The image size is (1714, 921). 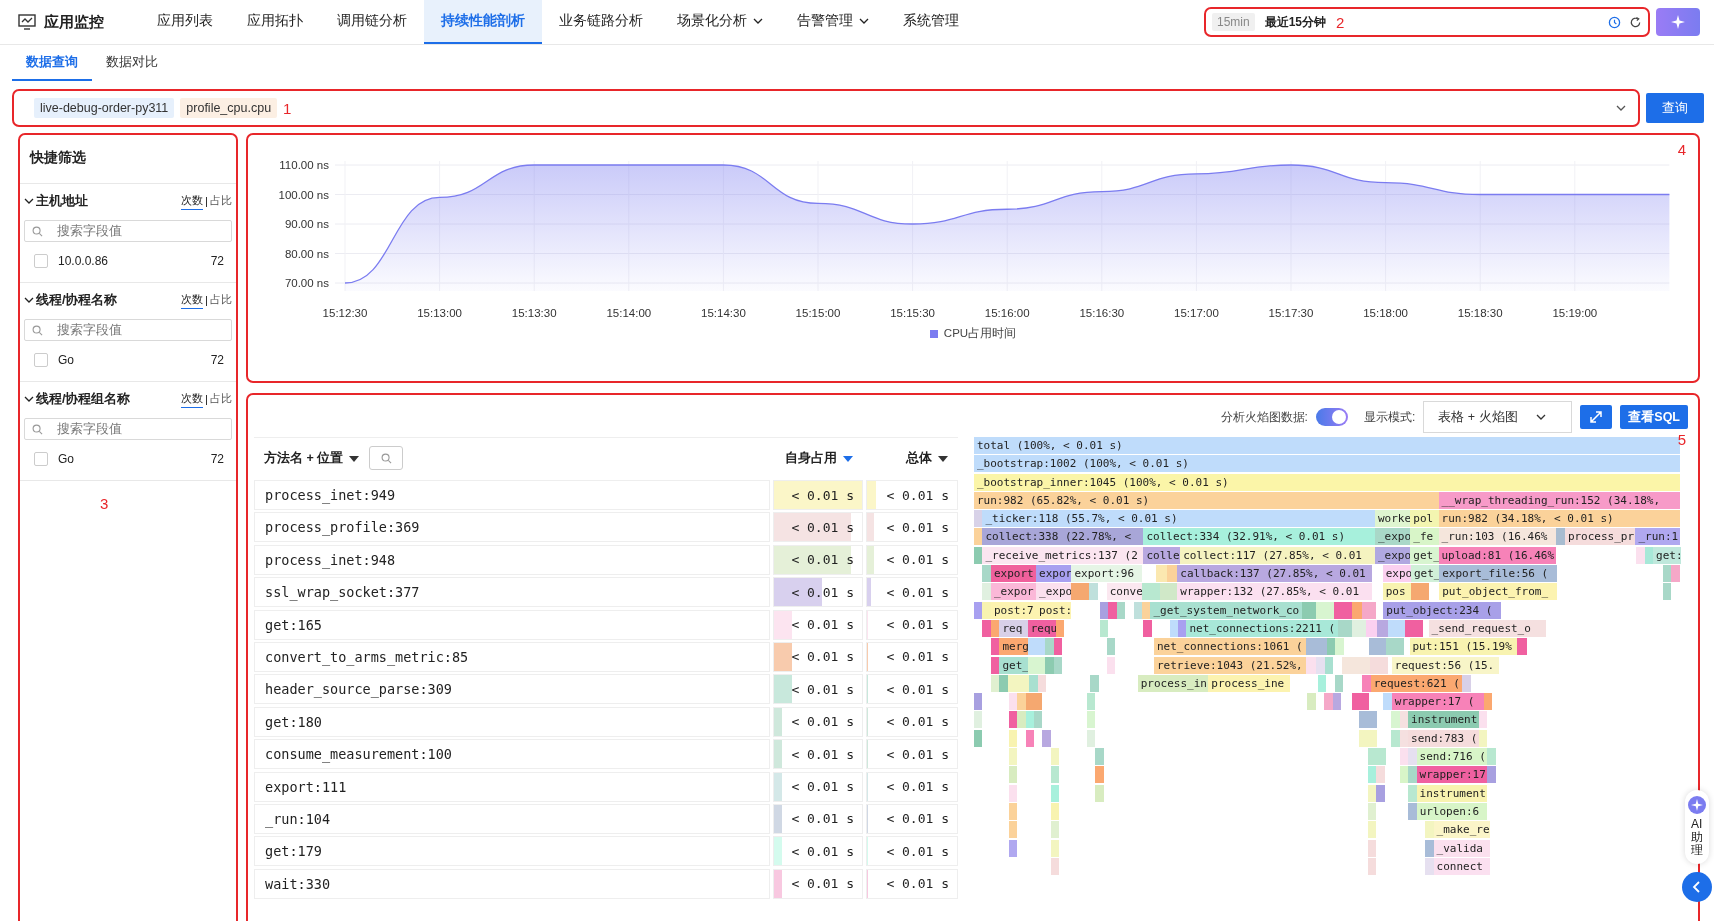 What do you see at coordinates (1013, 610) in the screenshot?
I see `flame-frame: post:7` at bounding box center [1013, 610].